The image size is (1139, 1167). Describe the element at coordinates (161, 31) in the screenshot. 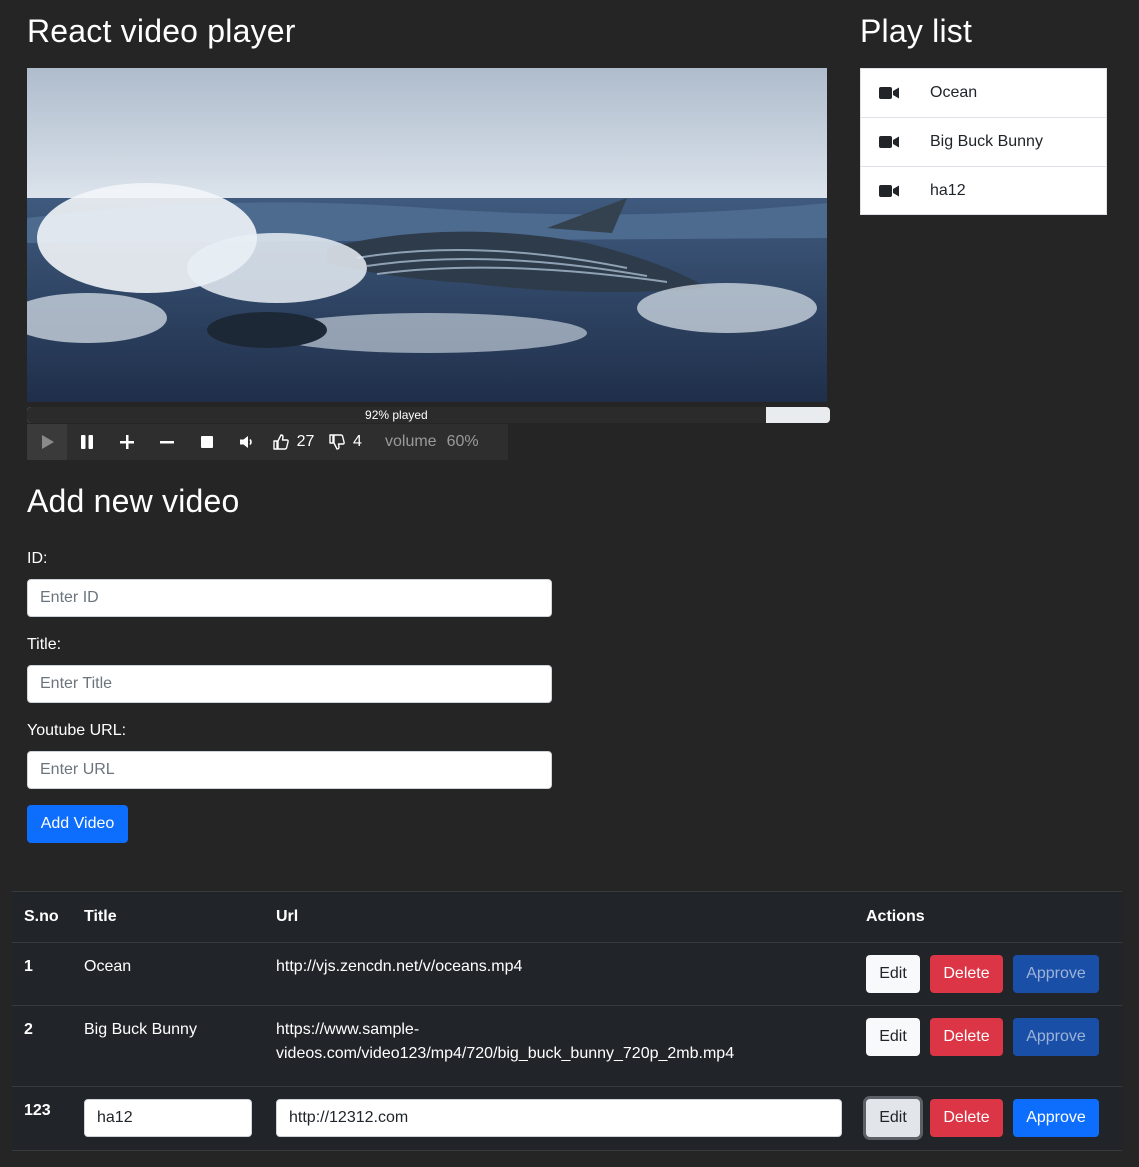

I see `player-title: React video player` at that location.